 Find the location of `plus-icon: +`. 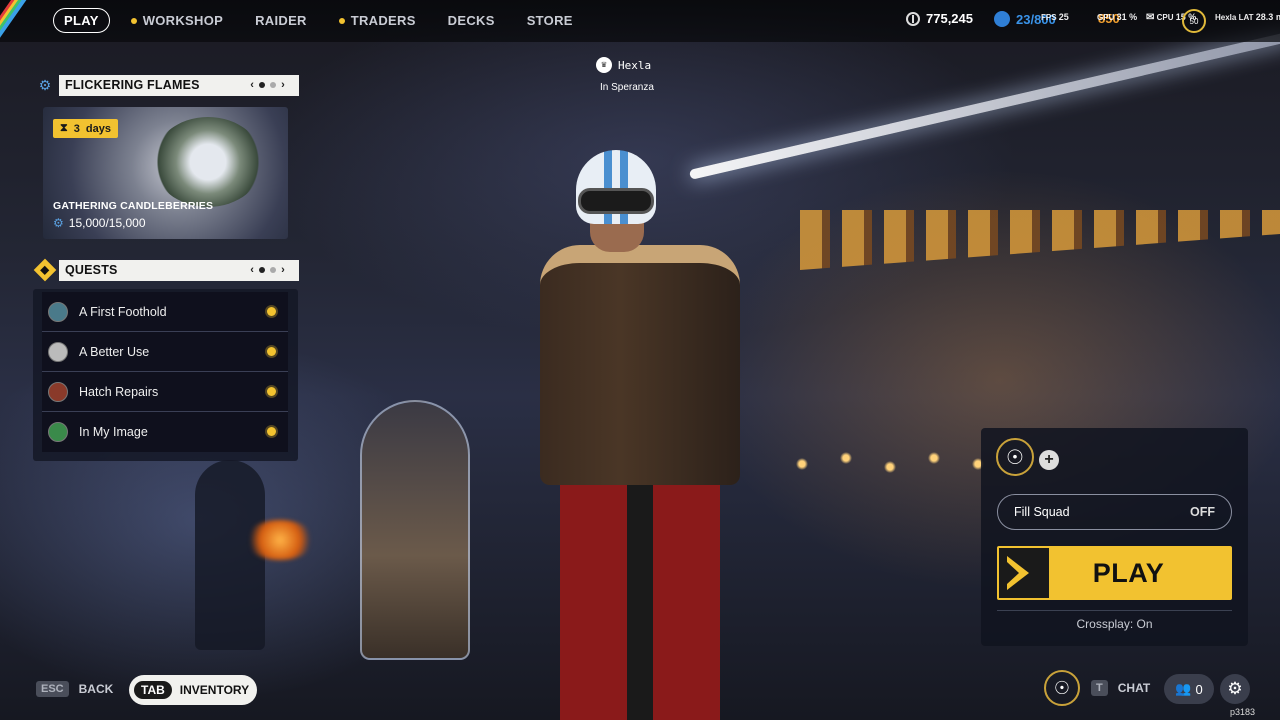

plus-icon: + is located at coordinates (1049, 459).